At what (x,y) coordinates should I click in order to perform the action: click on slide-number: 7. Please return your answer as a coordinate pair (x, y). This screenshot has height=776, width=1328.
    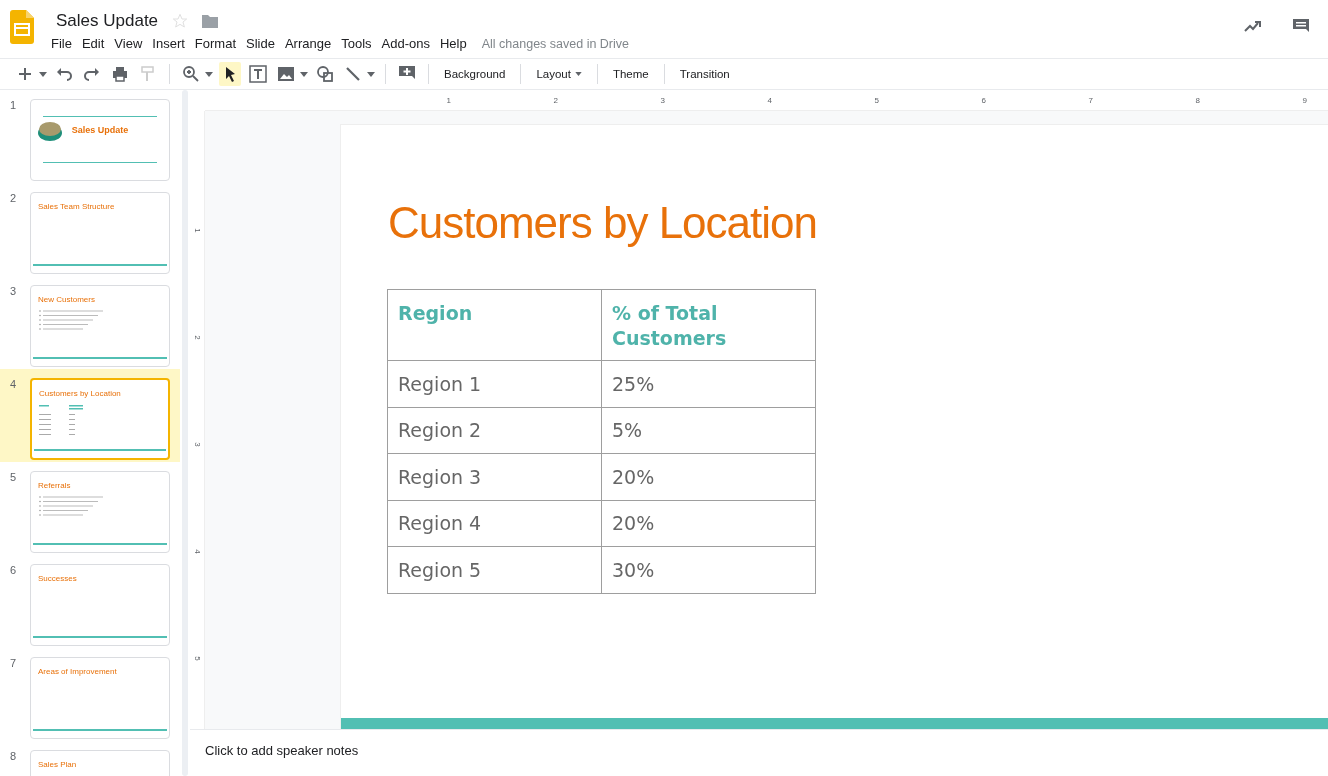
    Looking at the image, I should click on (13, 664).